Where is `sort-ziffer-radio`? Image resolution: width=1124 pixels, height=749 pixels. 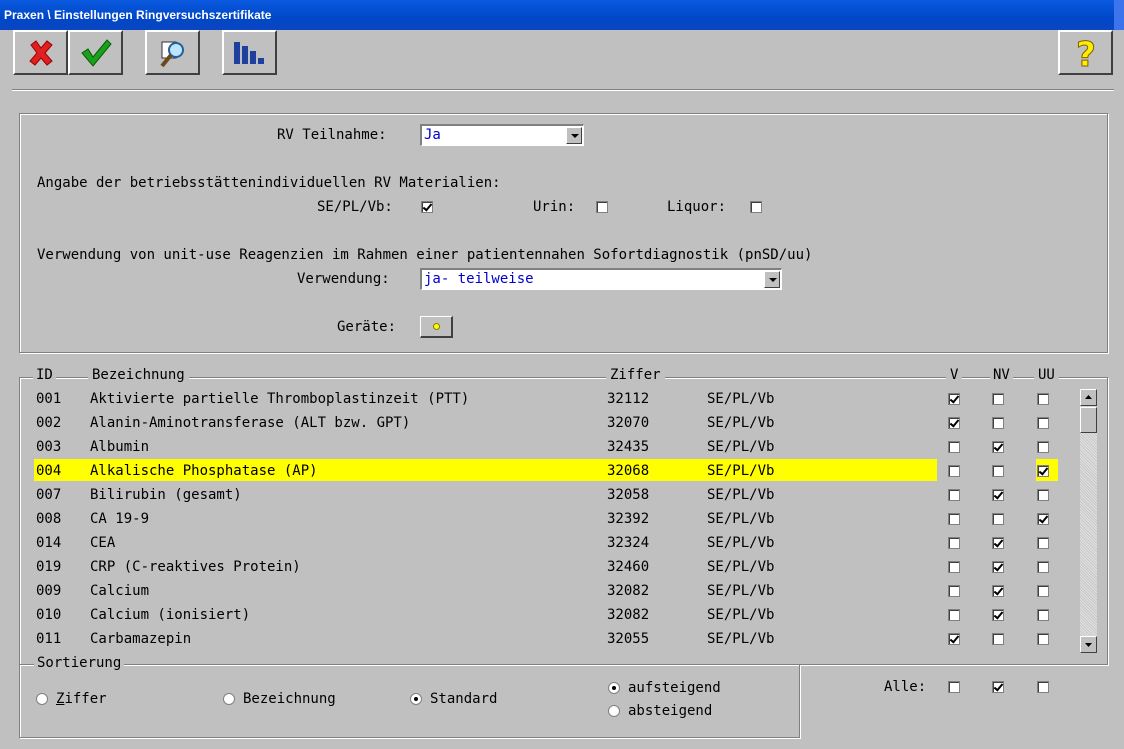 sort-ziffer-radio is located at coordinates (42, 699).